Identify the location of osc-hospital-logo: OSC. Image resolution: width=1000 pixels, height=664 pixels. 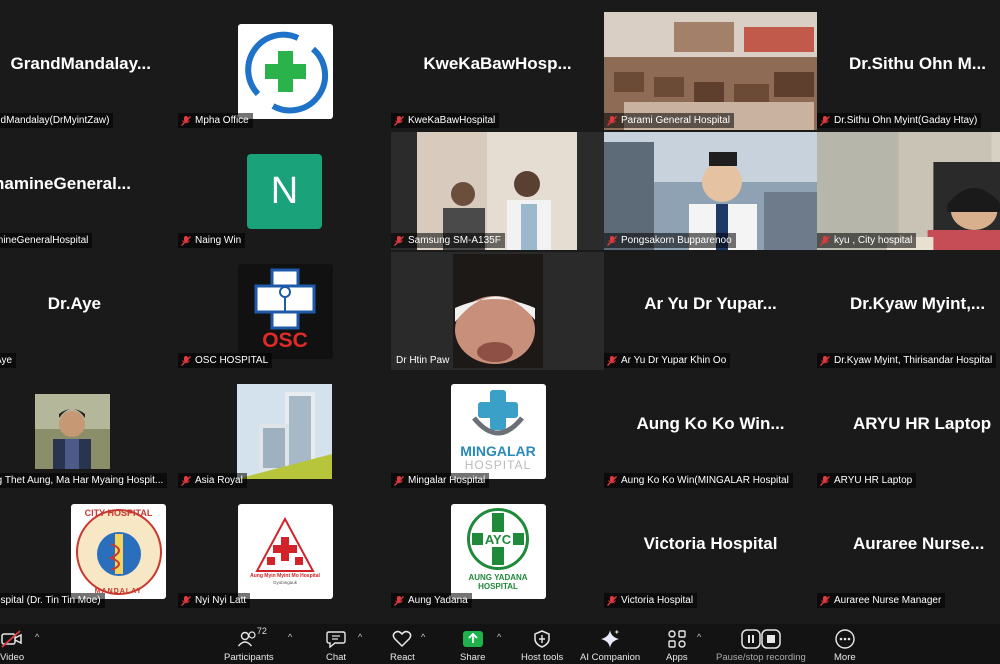
(285, 311).